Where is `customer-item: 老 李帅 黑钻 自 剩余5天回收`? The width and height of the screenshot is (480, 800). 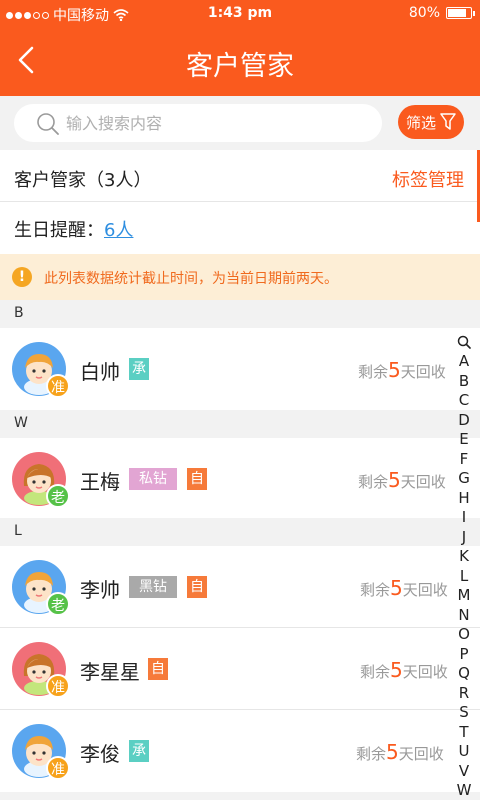 customer-item: 老 李帅 黑钻 自 剩余5天回收 is located at coordinates (240, 587).